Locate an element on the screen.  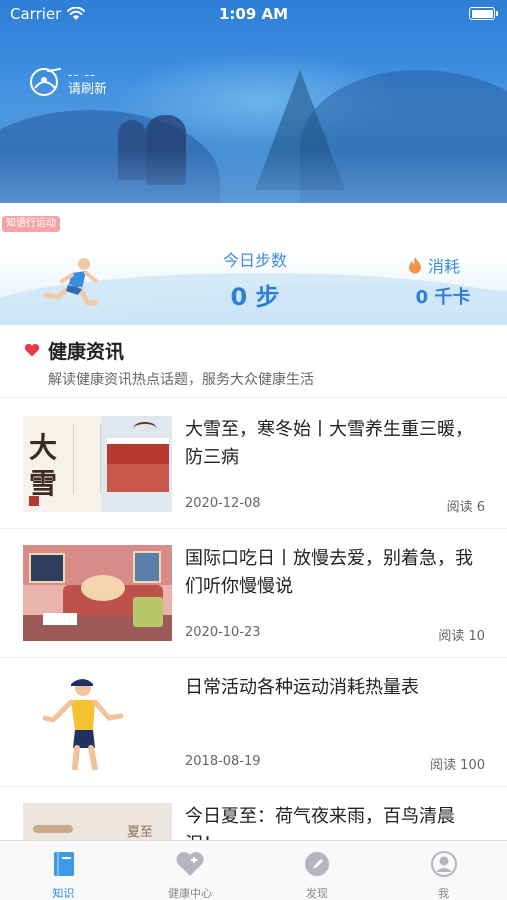
news-item: 大 雪 大雪至，寒冬始丨大雪养生重三暖，防三病 2020-12-08 阅读 6 is located at coordinates (253, 464).